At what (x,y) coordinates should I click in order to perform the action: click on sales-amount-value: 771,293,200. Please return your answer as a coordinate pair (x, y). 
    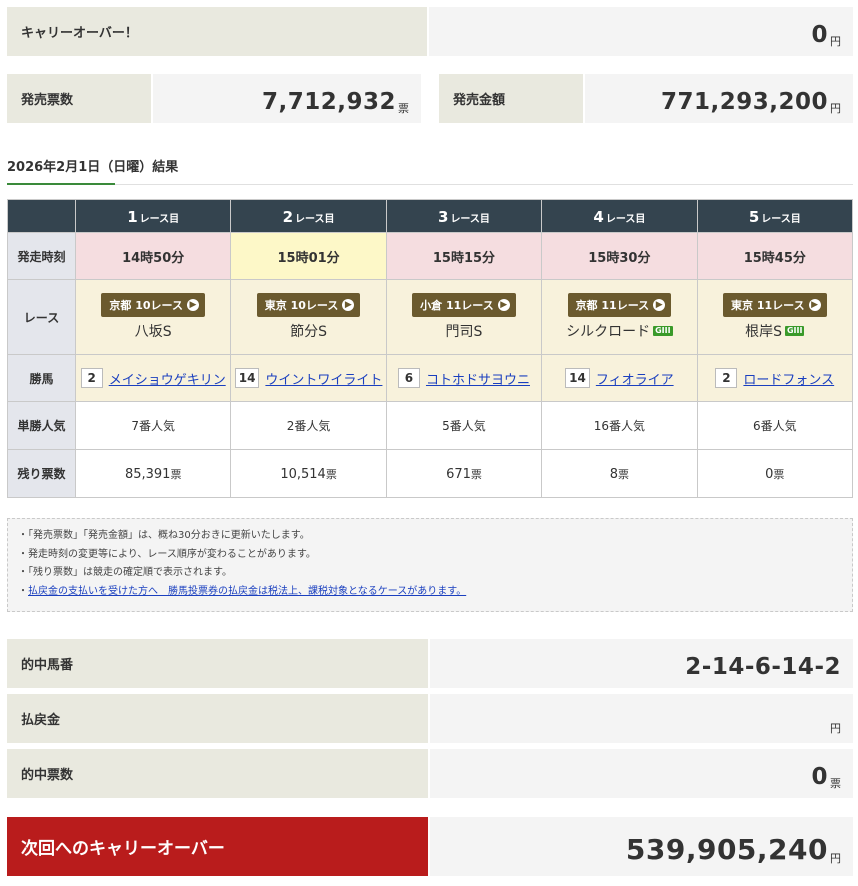
    Looking at the image, I should click on (744, 102).